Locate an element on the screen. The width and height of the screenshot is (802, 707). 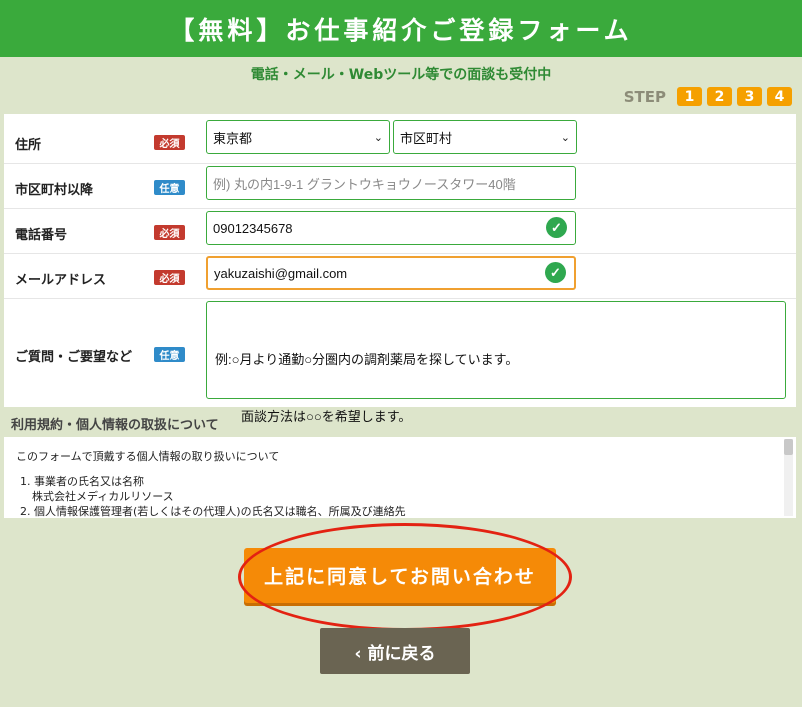
city-value: 市区町村 is located at coordinates (426, 138).